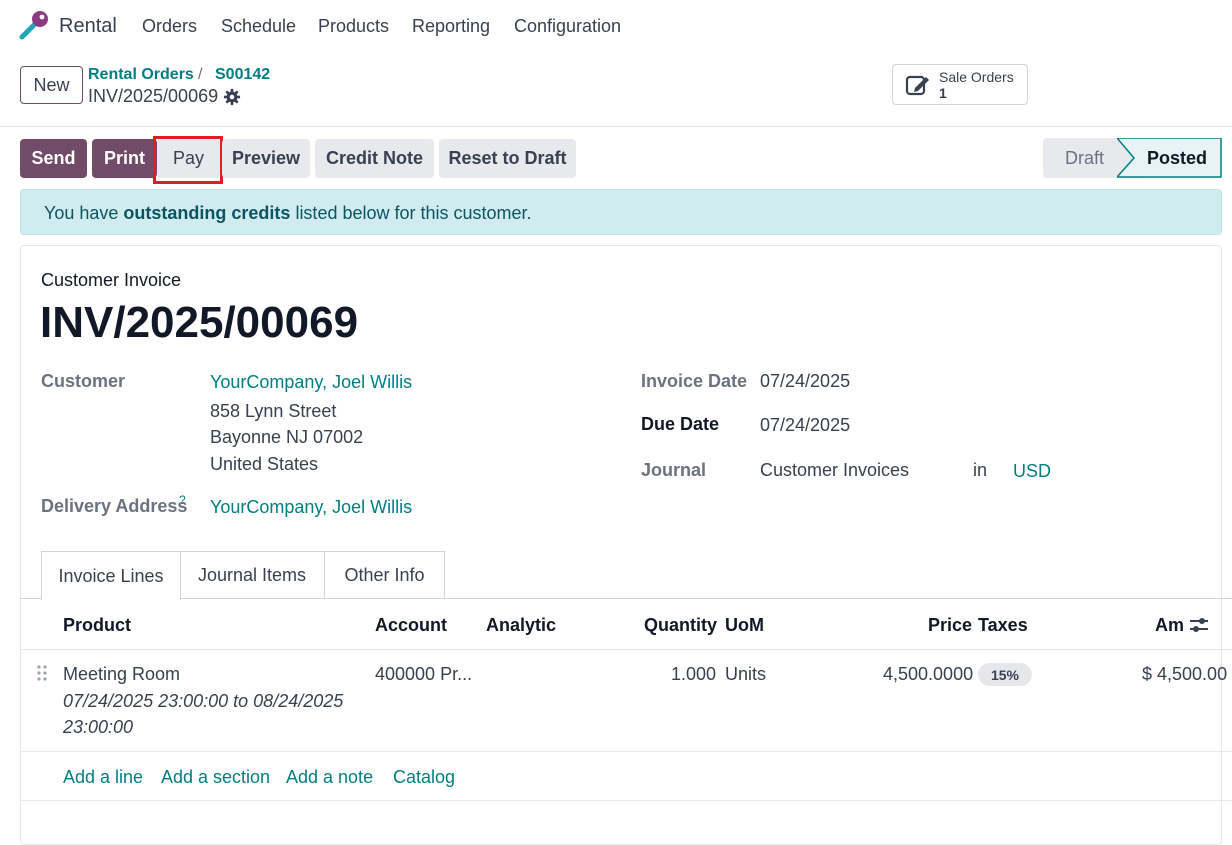 The height and width of the screenshot is (845, 1232). I want to click on menu-products: Products, so click(353, 26).